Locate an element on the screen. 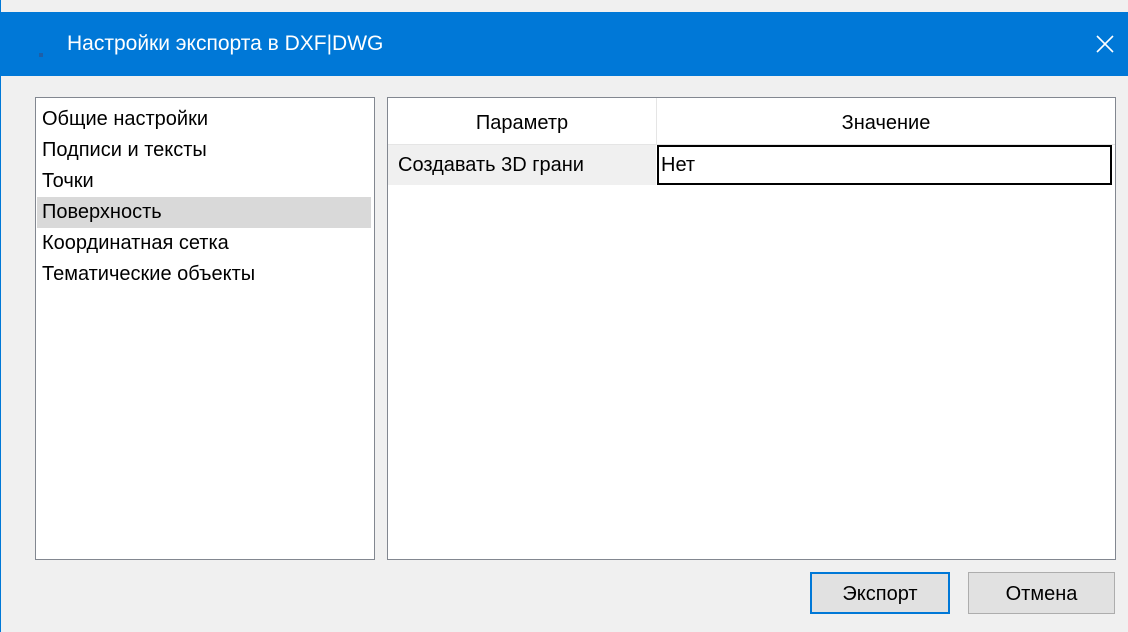  table-row: Создавать 3D грани Нет is located at coordinates (751, 165).